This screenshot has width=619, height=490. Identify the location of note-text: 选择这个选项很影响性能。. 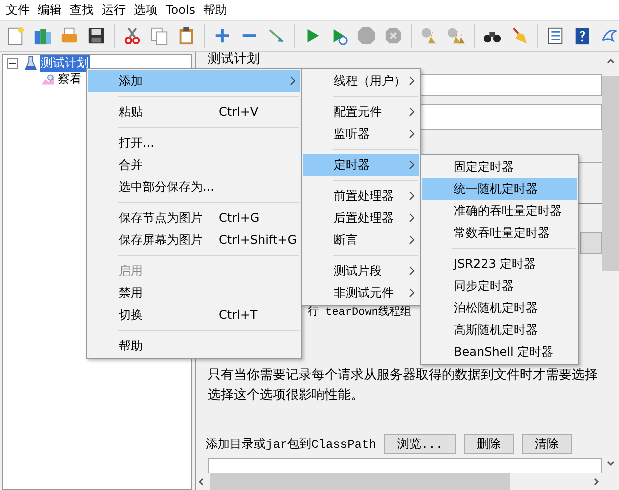
(286, 396).